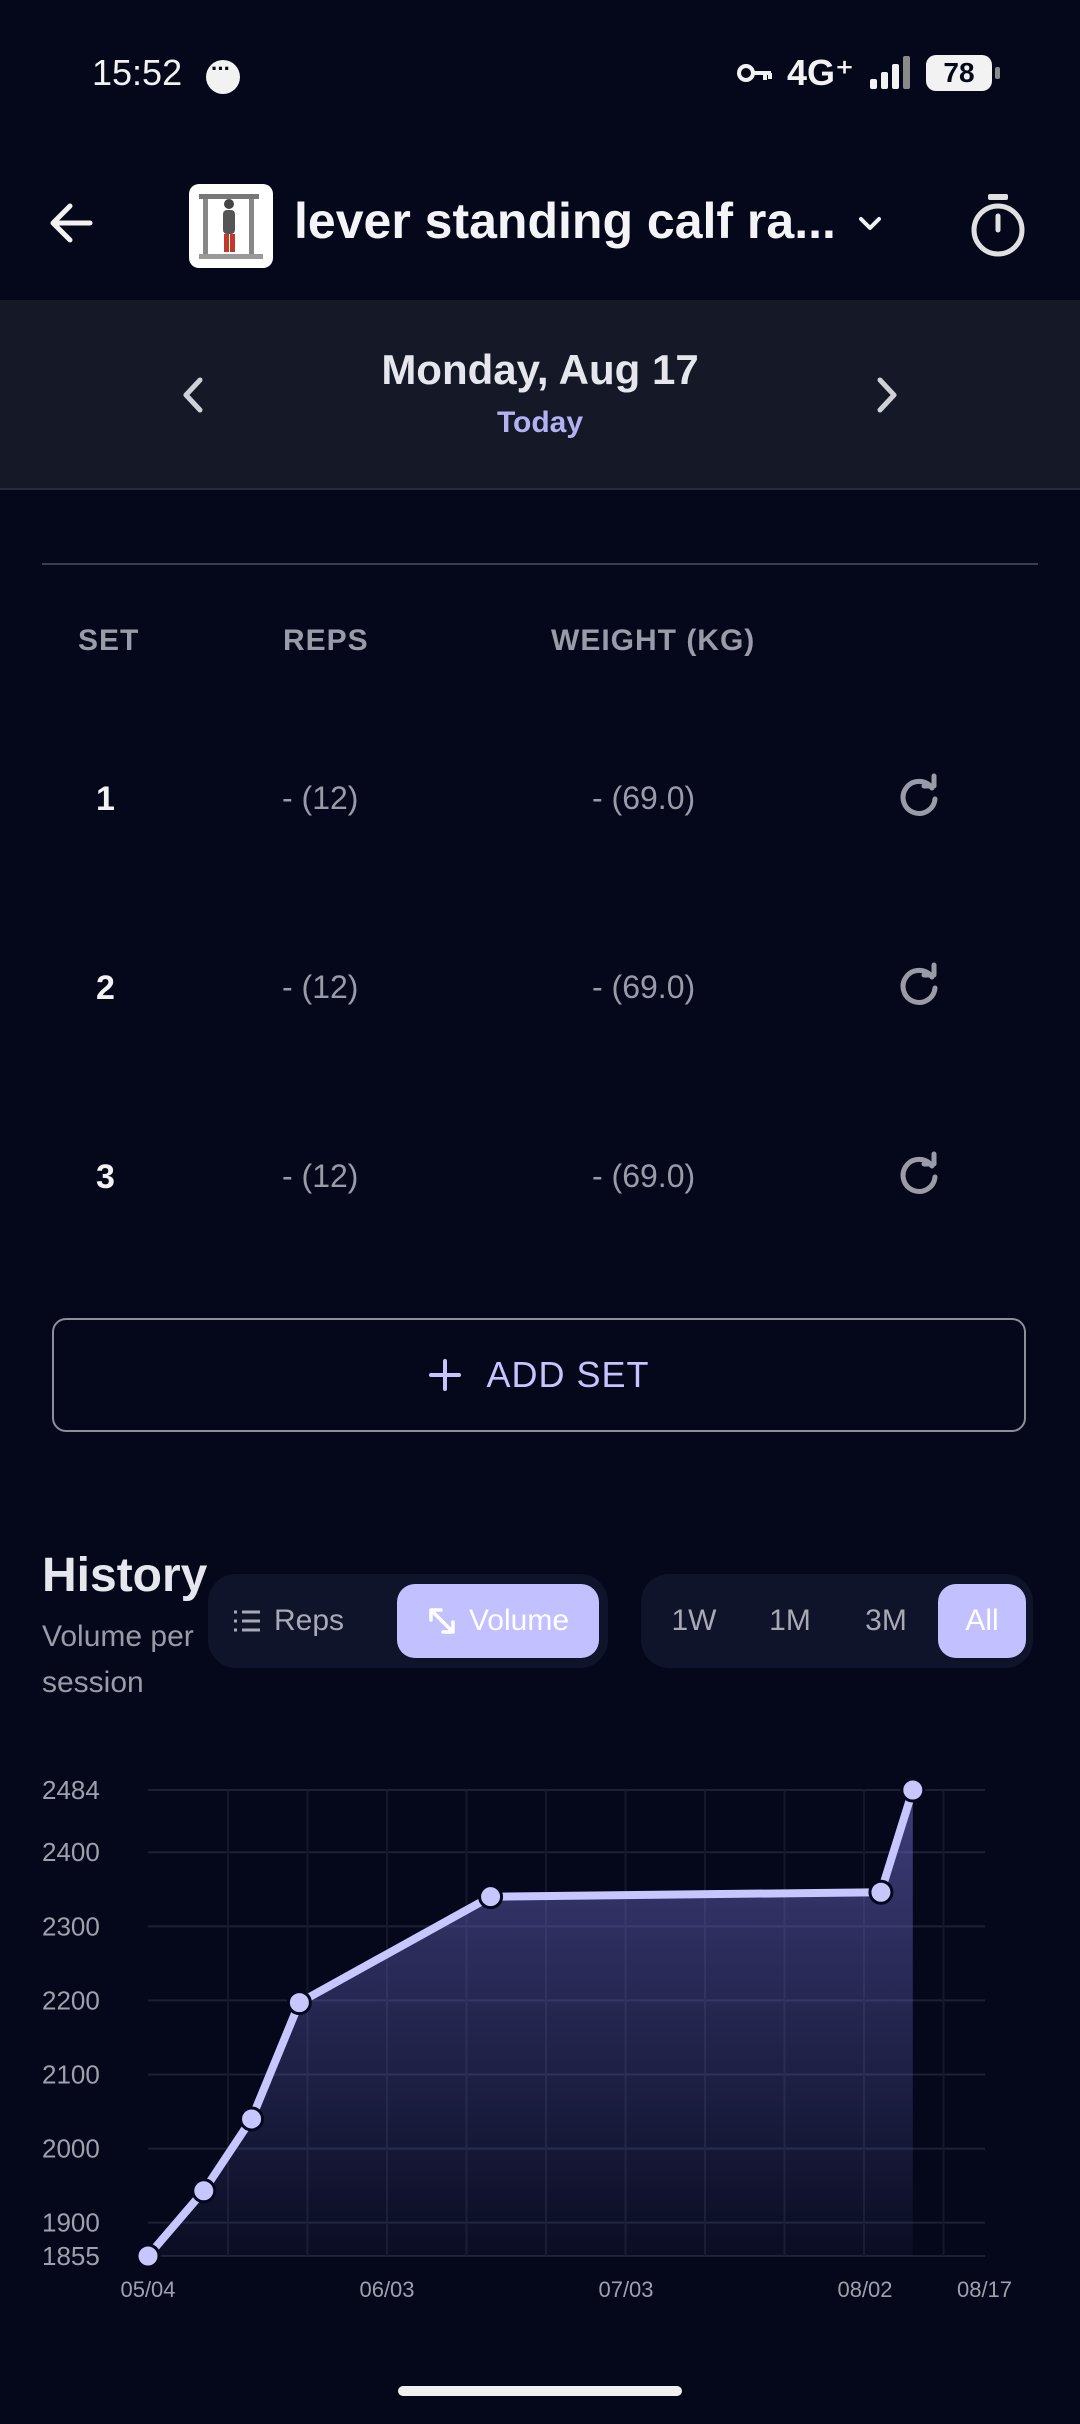  What do you see at coordinates (568, 1374) in the screenshot?
I see `add-set-label: ADD SET` at bounding box center [568, 1374].